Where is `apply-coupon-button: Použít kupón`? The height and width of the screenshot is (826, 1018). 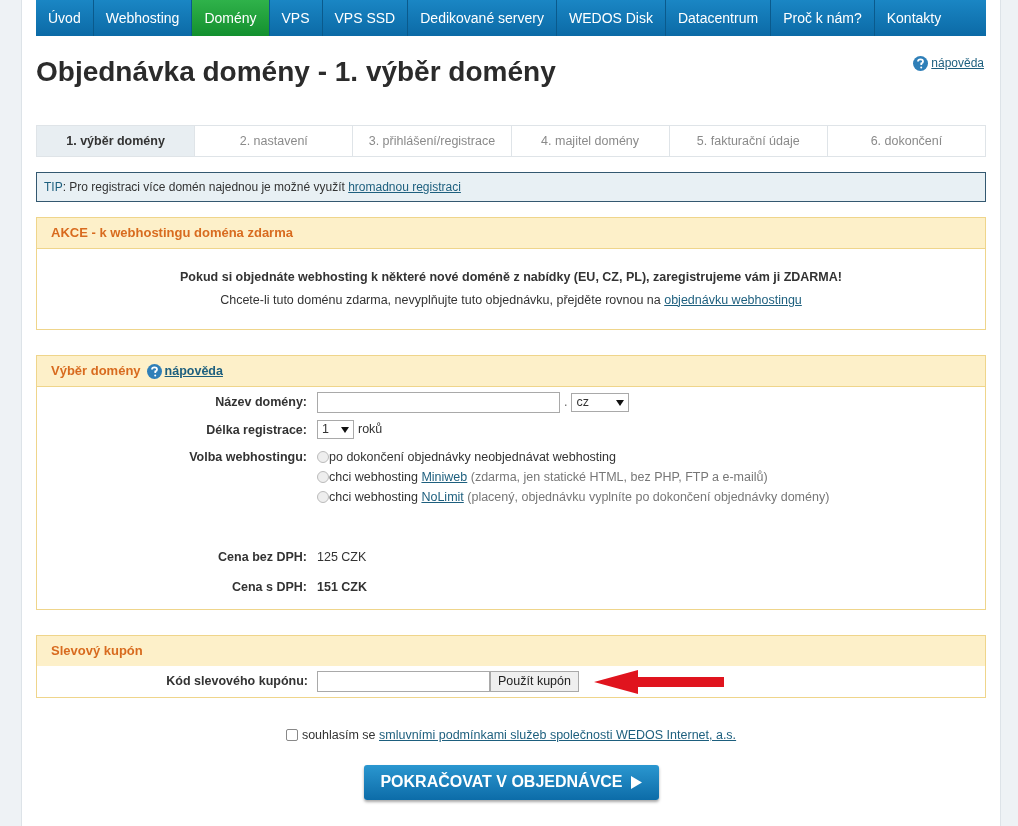 apply-coupon-button: Použít kupón is located at coordinates (534, 681).